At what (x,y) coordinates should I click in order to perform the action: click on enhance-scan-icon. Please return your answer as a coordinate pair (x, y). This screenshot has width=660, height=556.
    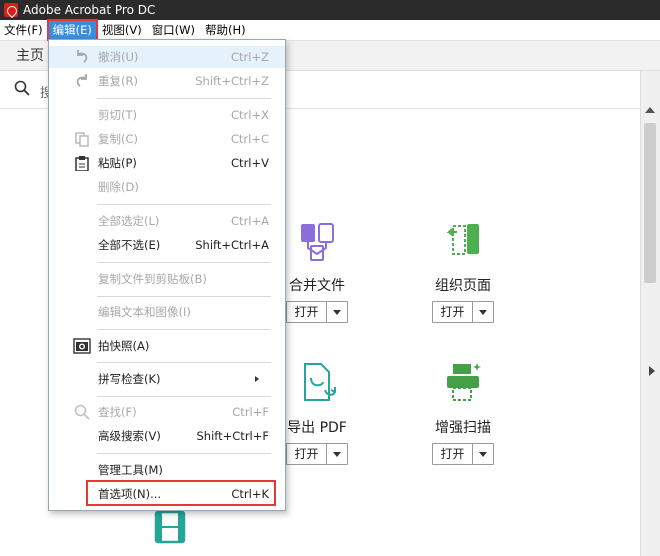
    Looking at the image, I should click on (463, 382).